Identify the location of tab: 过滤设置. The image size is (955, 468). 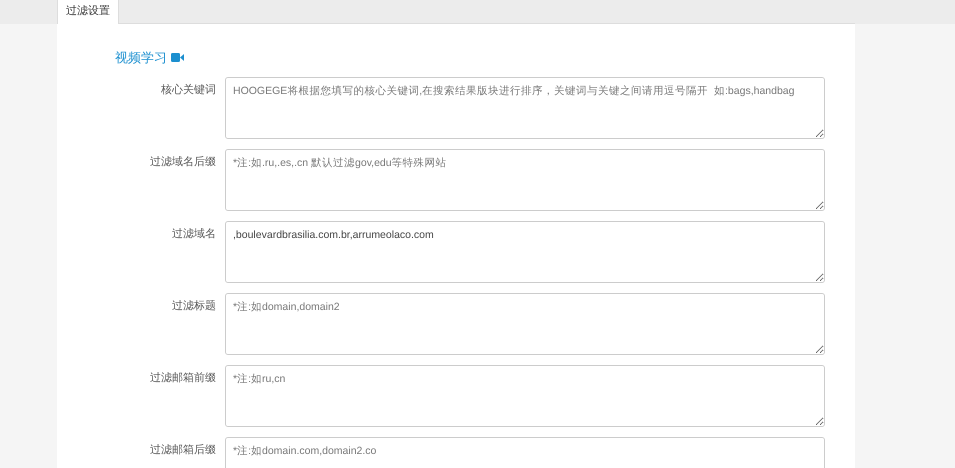
(88, 12).